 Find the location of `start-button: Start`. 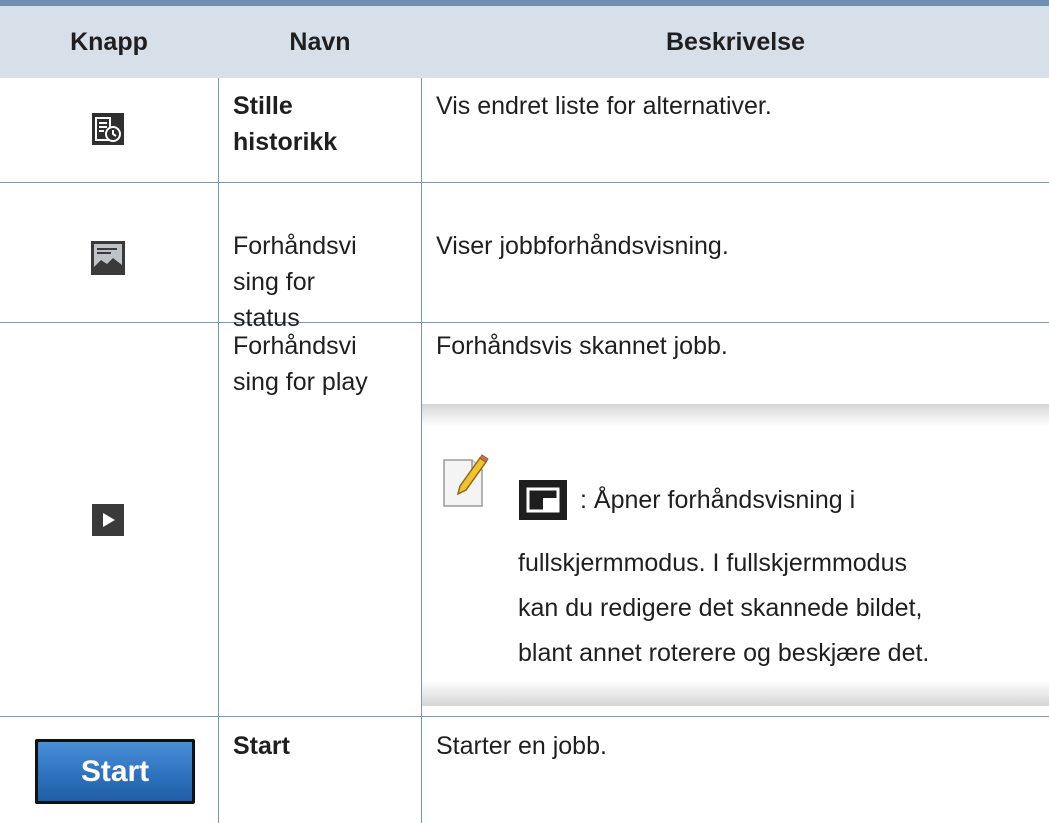

start-button: Start is located at coordinates (115, 771).